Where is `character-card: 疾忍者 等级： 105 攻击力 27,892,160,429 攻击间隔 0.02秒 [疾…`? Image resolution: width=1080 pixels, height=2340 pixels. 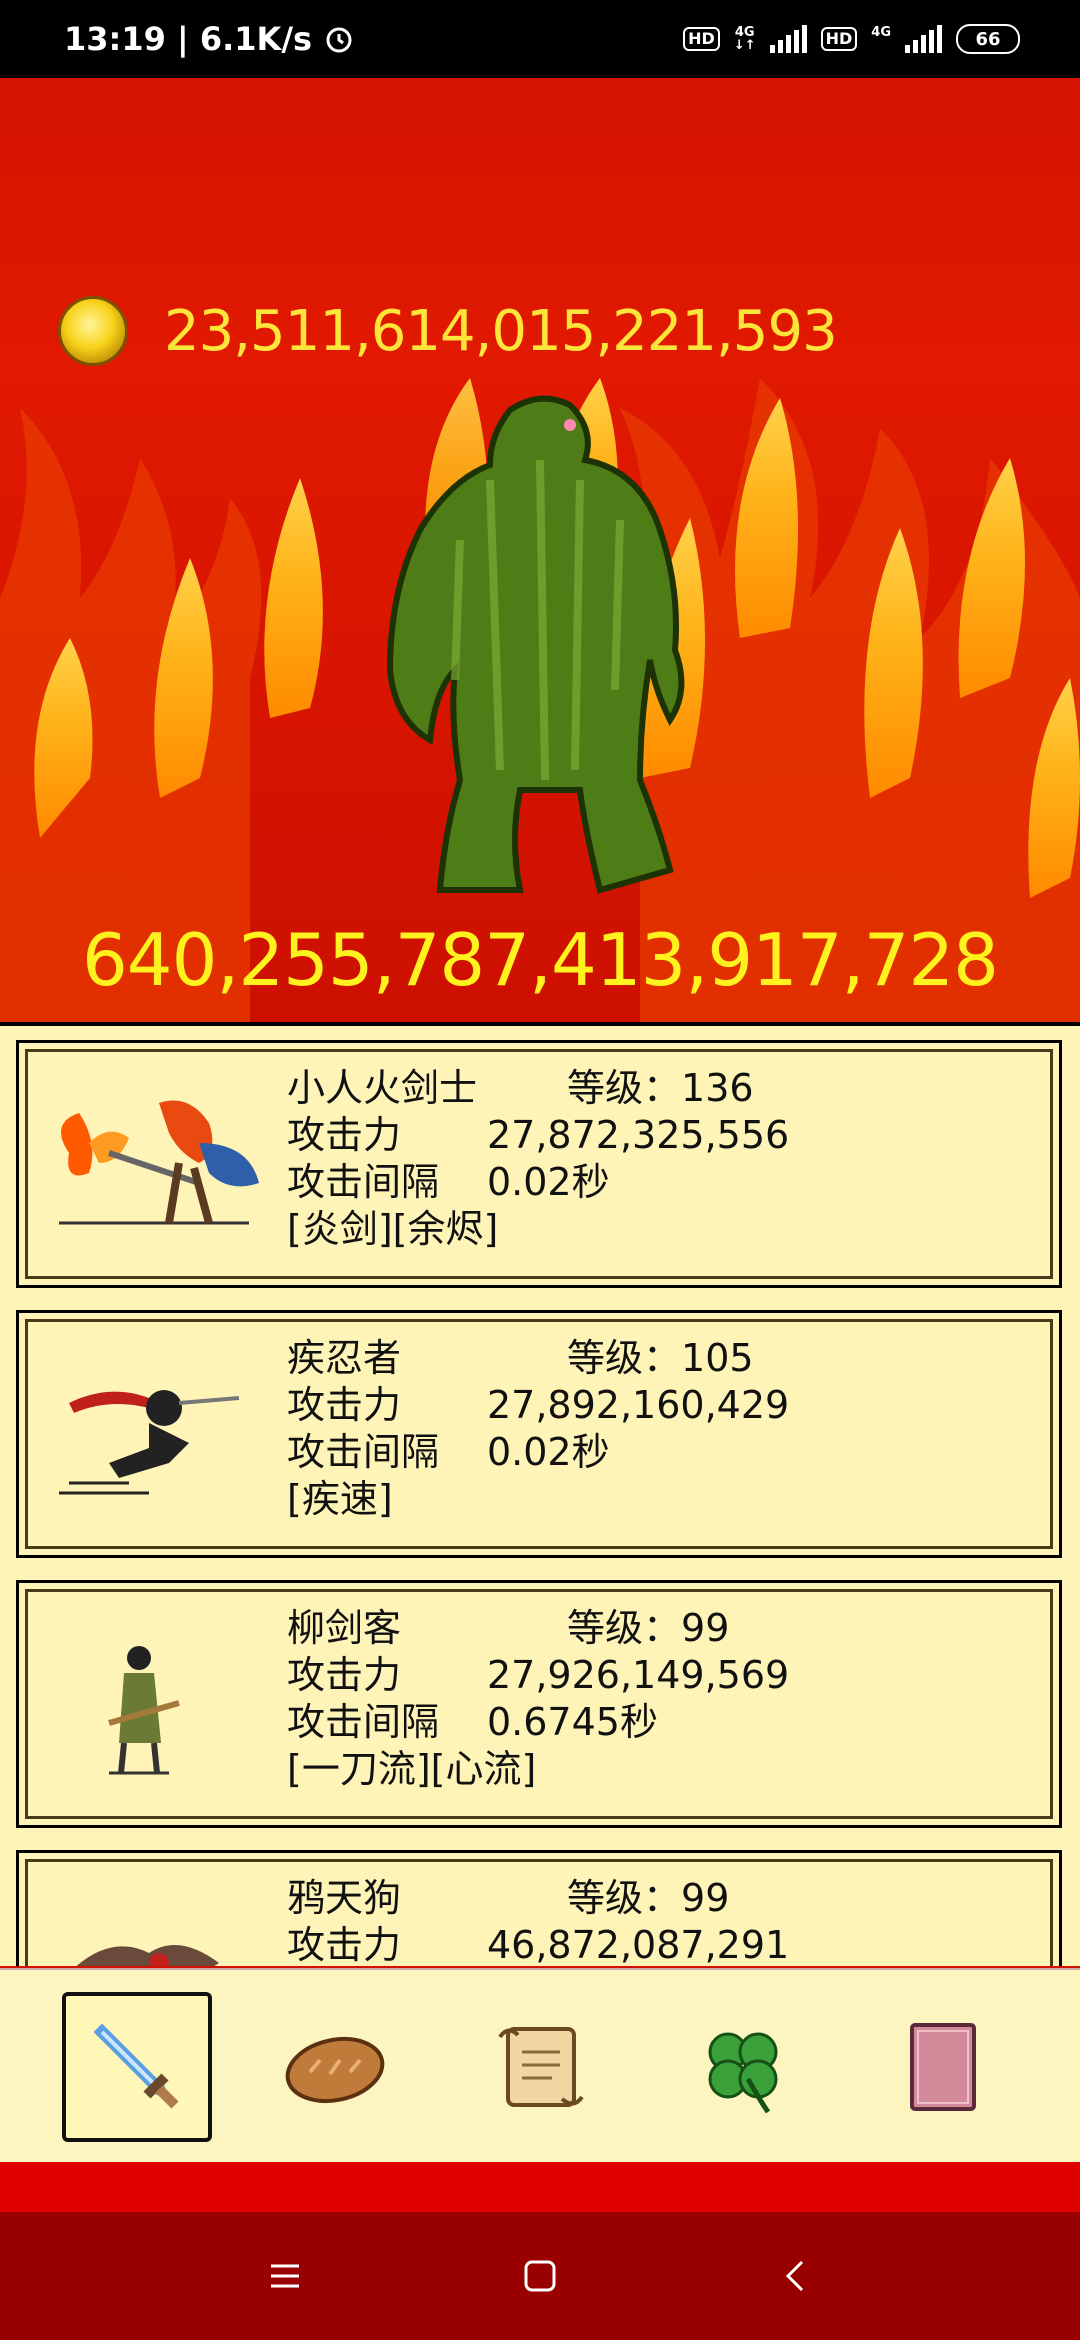
character-card: 疾忍者 等级： 105 攻击力 27,892,160,429 攻击间隔 0.02秒 [疾… is located at coordinates (539, 1434).